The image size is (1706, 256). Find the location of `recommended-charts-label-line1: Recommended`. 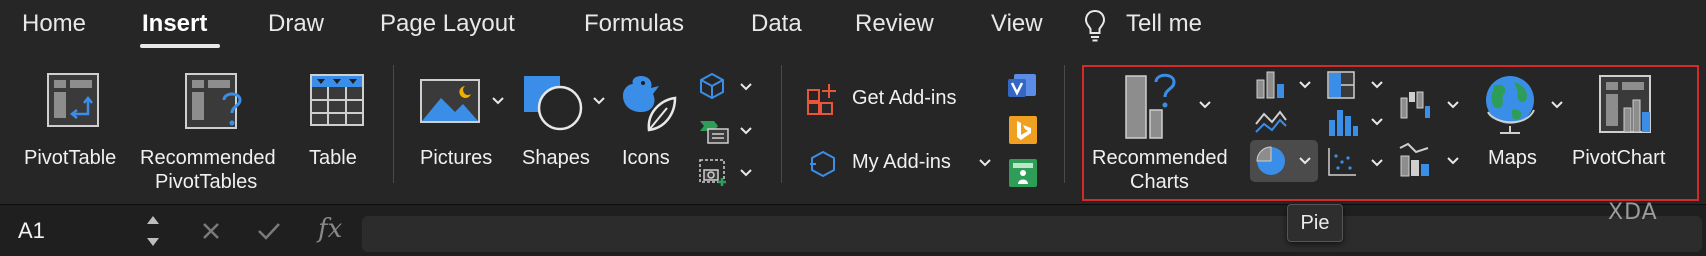

recommended-charts-label-line1: Recommended is located at coordinates (1160, 158).